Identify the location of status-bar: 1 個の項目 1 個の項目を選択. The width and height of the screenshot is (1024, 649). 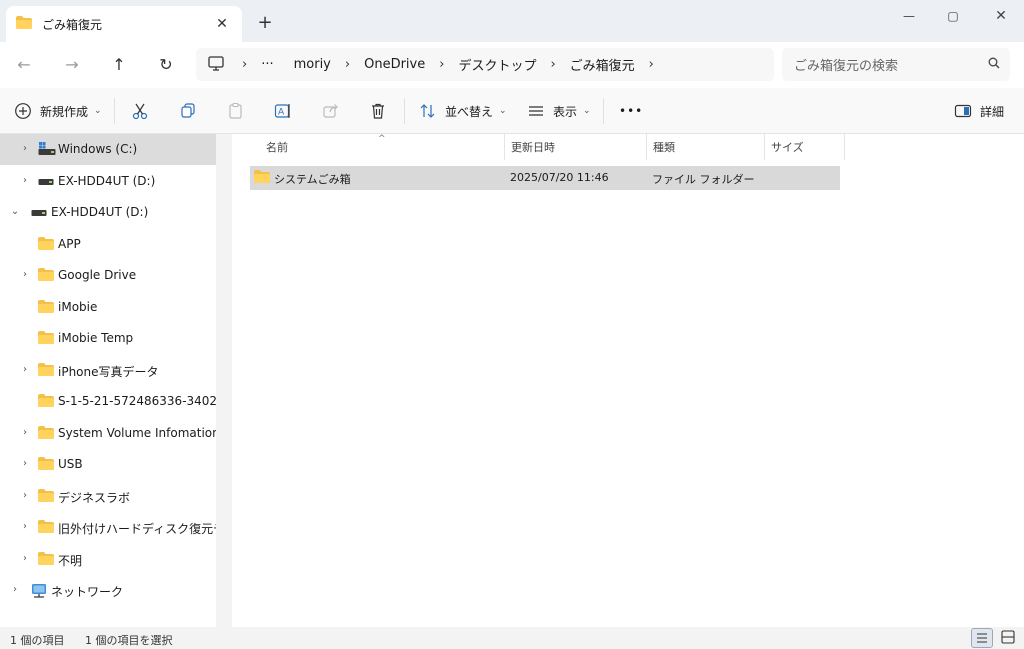
(512, 638).